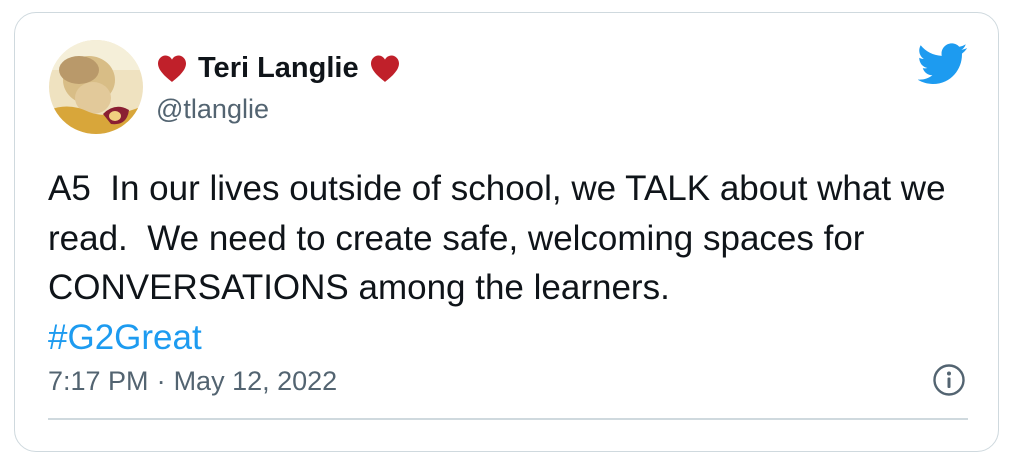 The width and height of the screenshot is (1024, 452). Describe the element at coordinates (949, 380) in the screenshot. I see `info-icon` at that location.